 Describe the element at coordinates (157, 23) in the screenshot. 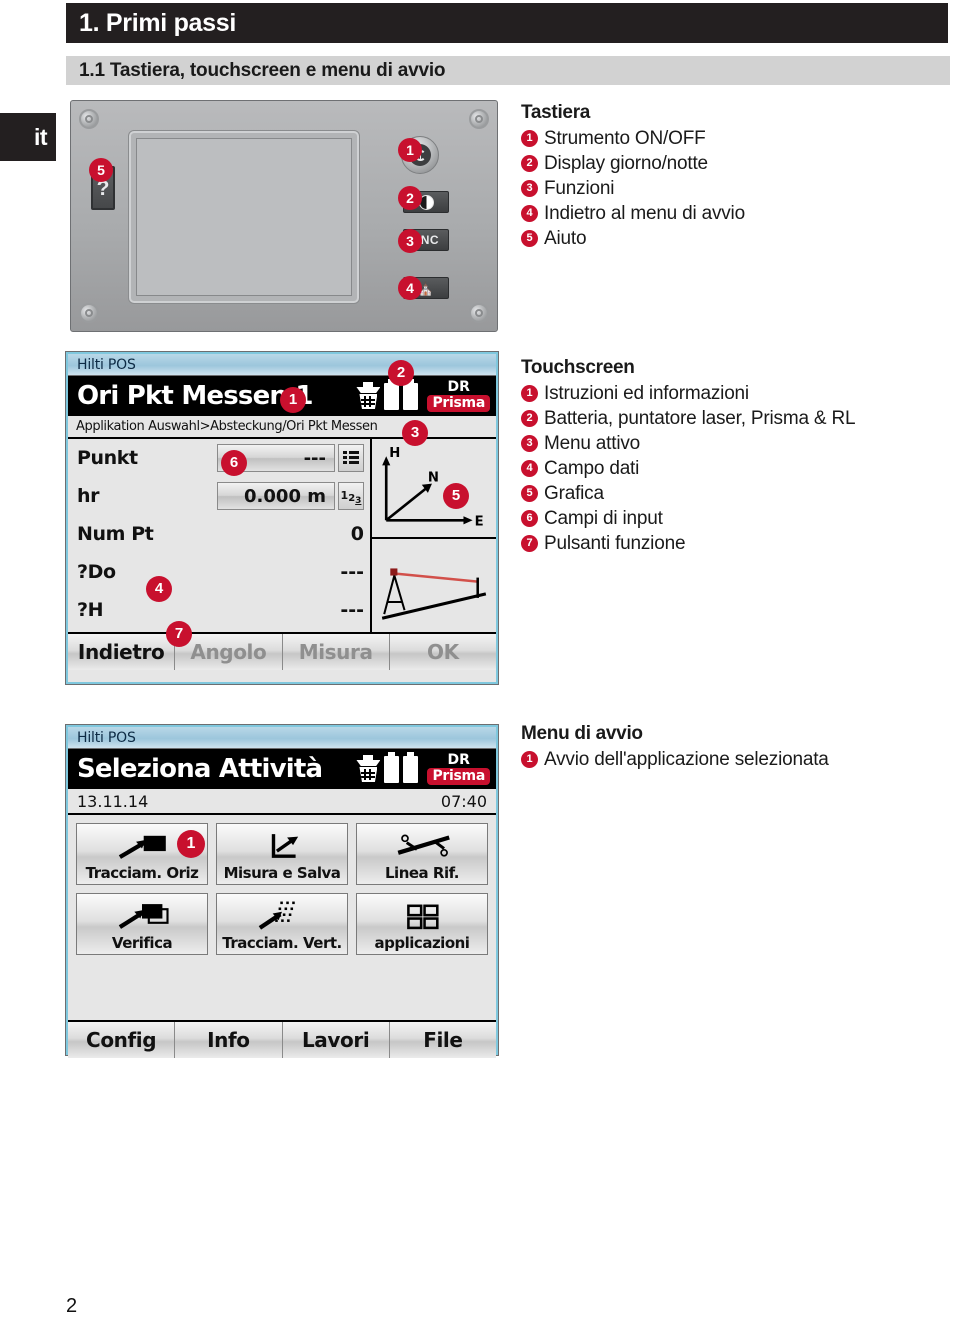

I see `chapter-title: 1. Primi passi` at that location.